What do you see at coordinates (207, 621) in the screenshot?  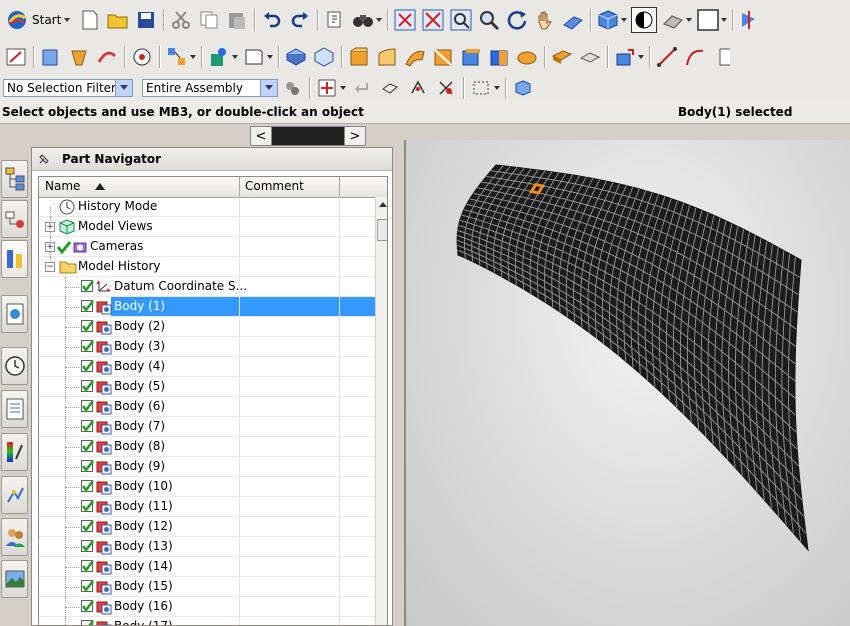 I see `tree-row: Body (17)` at bounding box center [207, 621].